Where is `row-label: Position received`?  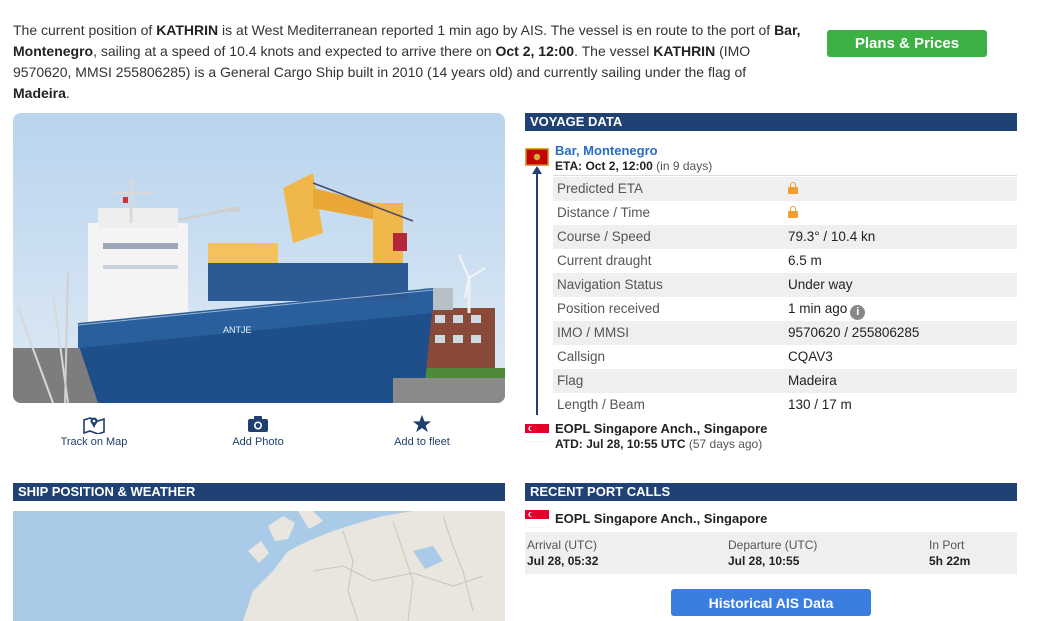
row-label: Position received is located at coordinates (608, 308).